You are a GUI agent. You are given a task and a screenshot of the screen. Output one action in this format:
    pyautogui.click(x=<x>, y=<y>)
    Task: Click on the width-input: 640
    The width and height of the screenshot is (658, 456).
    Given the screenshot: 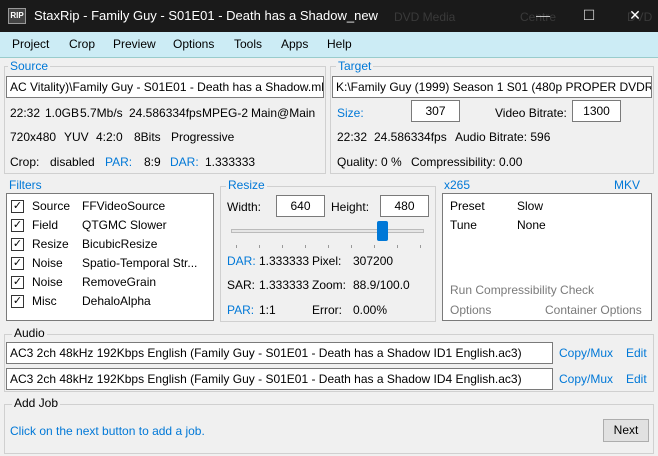 What is the action you would take?
    pyautogui.click(x=300, y=206)
    